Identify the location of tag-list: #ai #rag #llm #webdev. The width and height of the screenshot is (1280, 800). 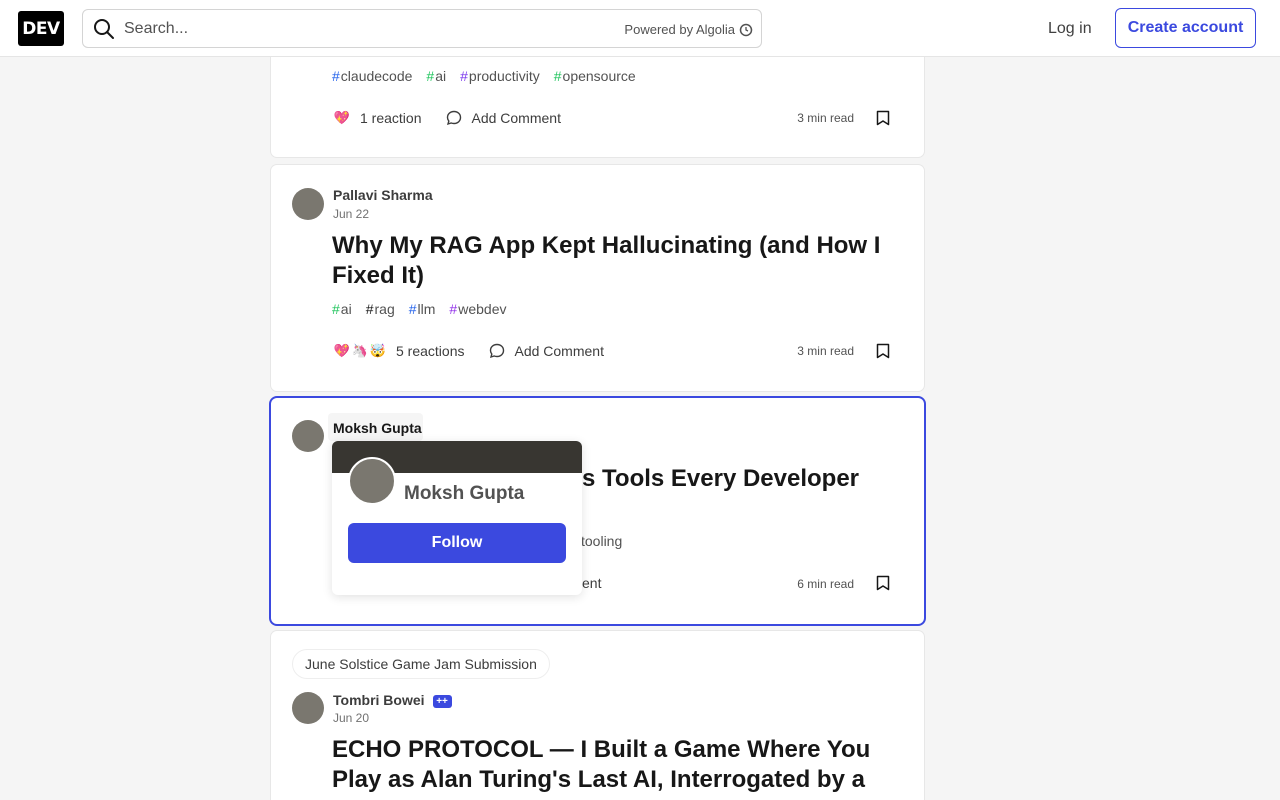
(419, 309).